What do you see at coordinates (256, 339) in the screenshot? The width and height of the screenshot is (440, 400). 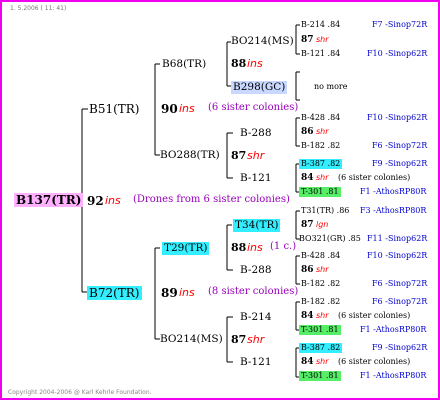 I see `gen2-bo214-insemination: shr` at bounding box center [256, 339].